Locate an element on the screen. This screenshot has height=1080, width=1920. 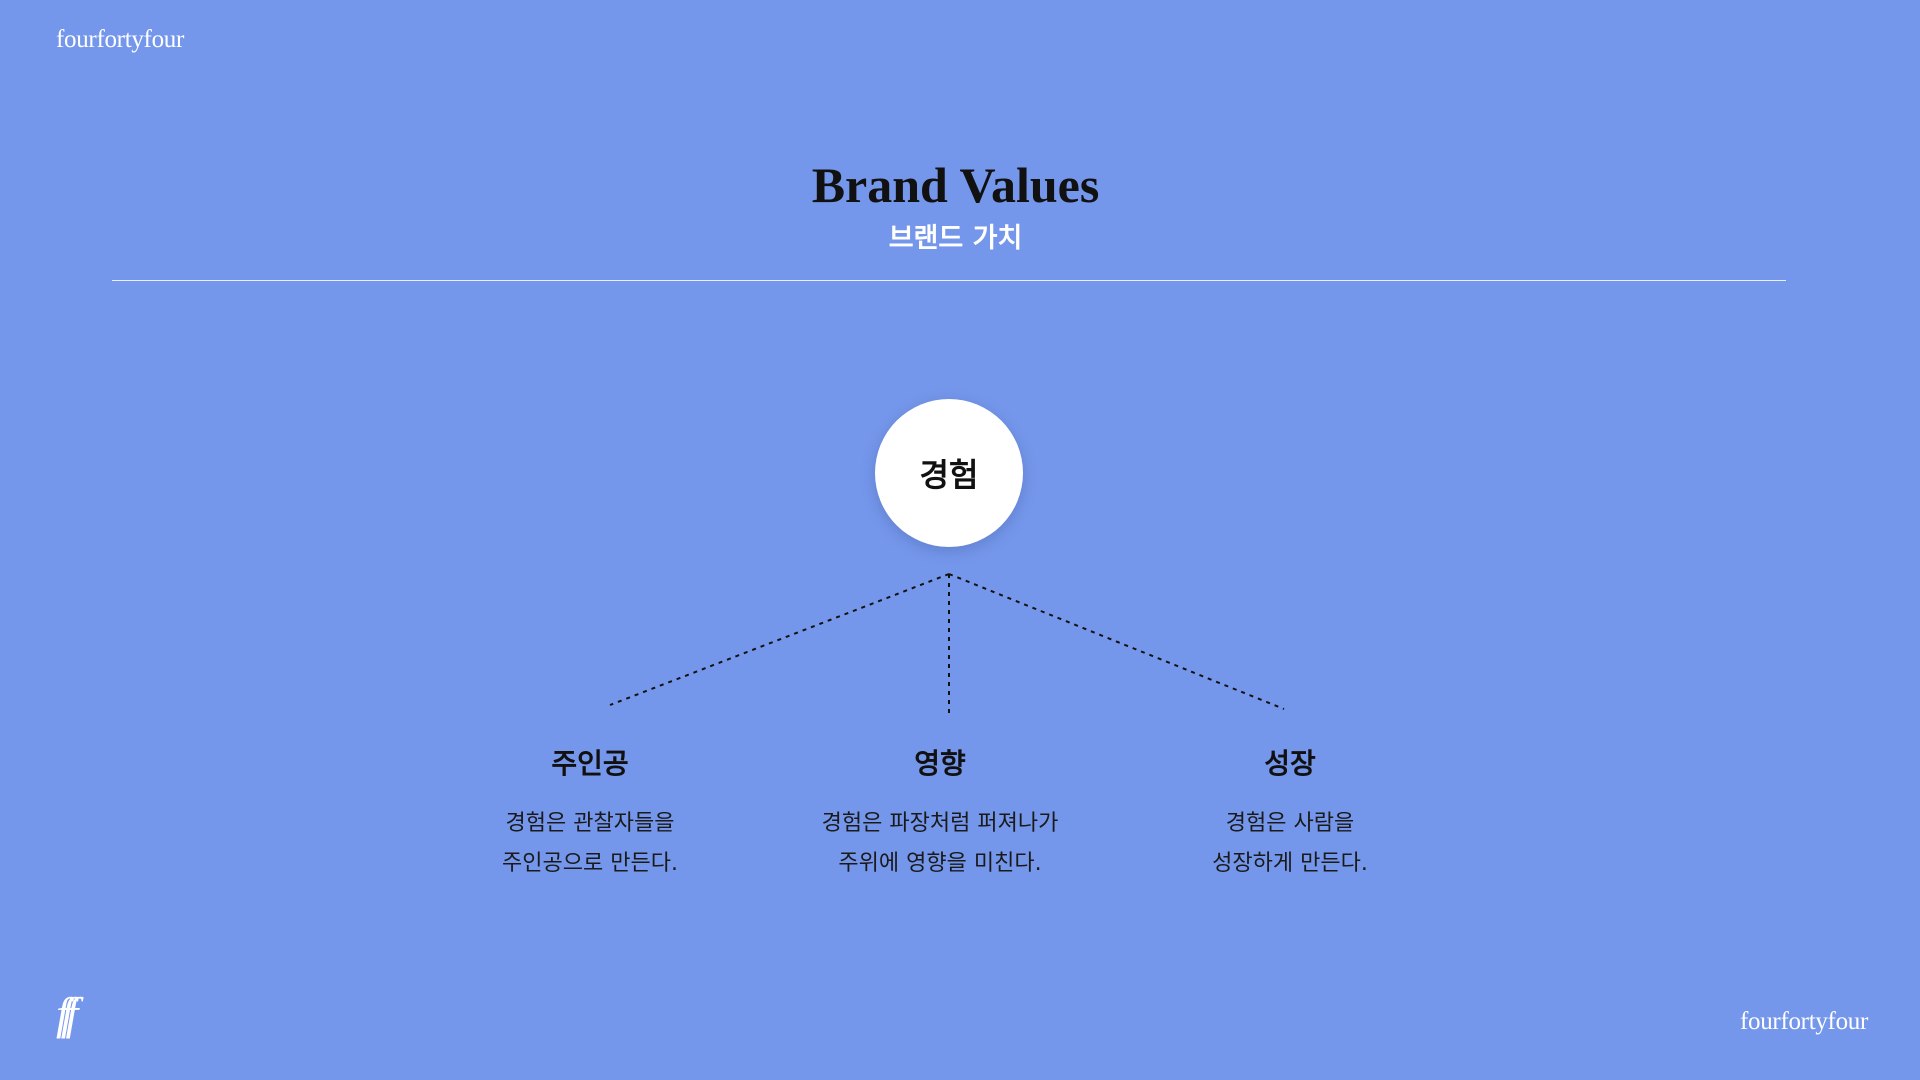
connector-right is located at coordinates (1116, 641).